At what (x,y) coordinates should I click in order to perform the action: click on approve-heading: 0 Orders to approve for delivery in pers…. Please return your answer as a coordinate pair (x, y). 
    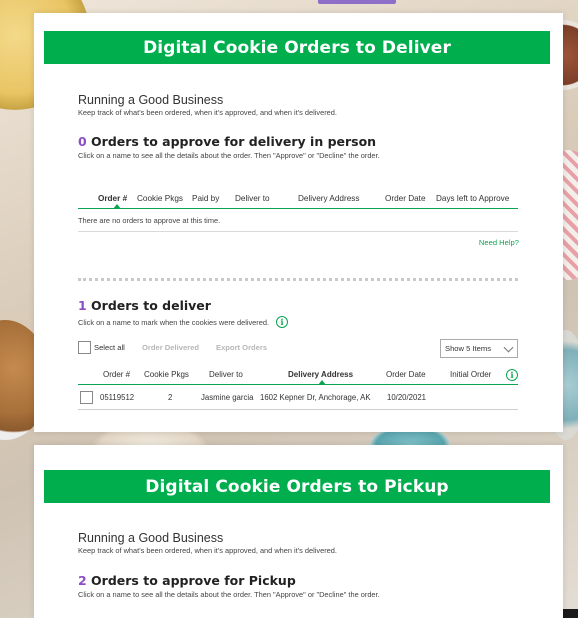
    Looking at the image, I should click on (227, 141).